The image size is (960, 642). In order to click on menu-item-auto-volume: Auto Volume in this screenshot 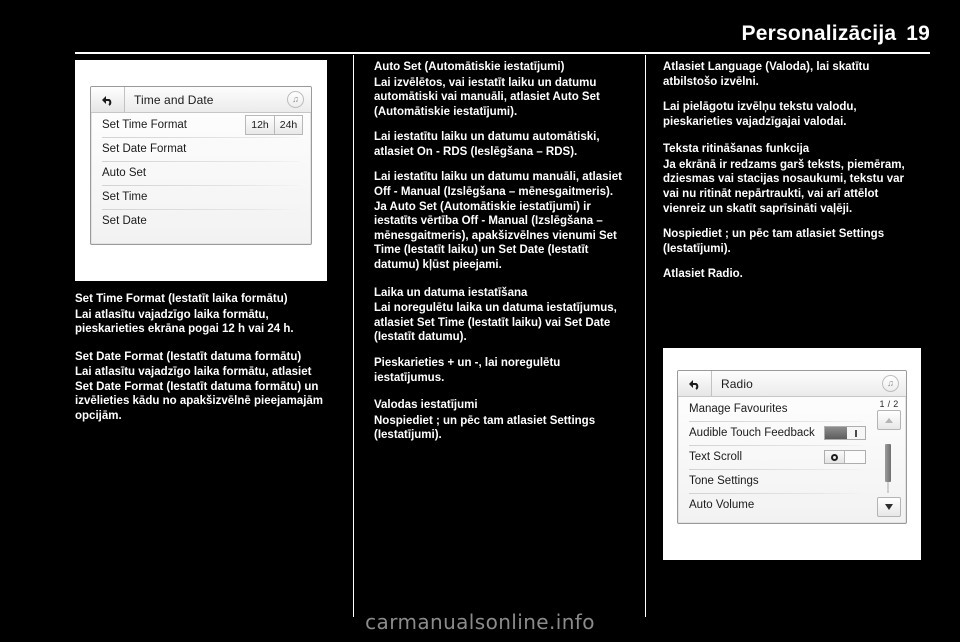, I will do `click(776, 505)`.